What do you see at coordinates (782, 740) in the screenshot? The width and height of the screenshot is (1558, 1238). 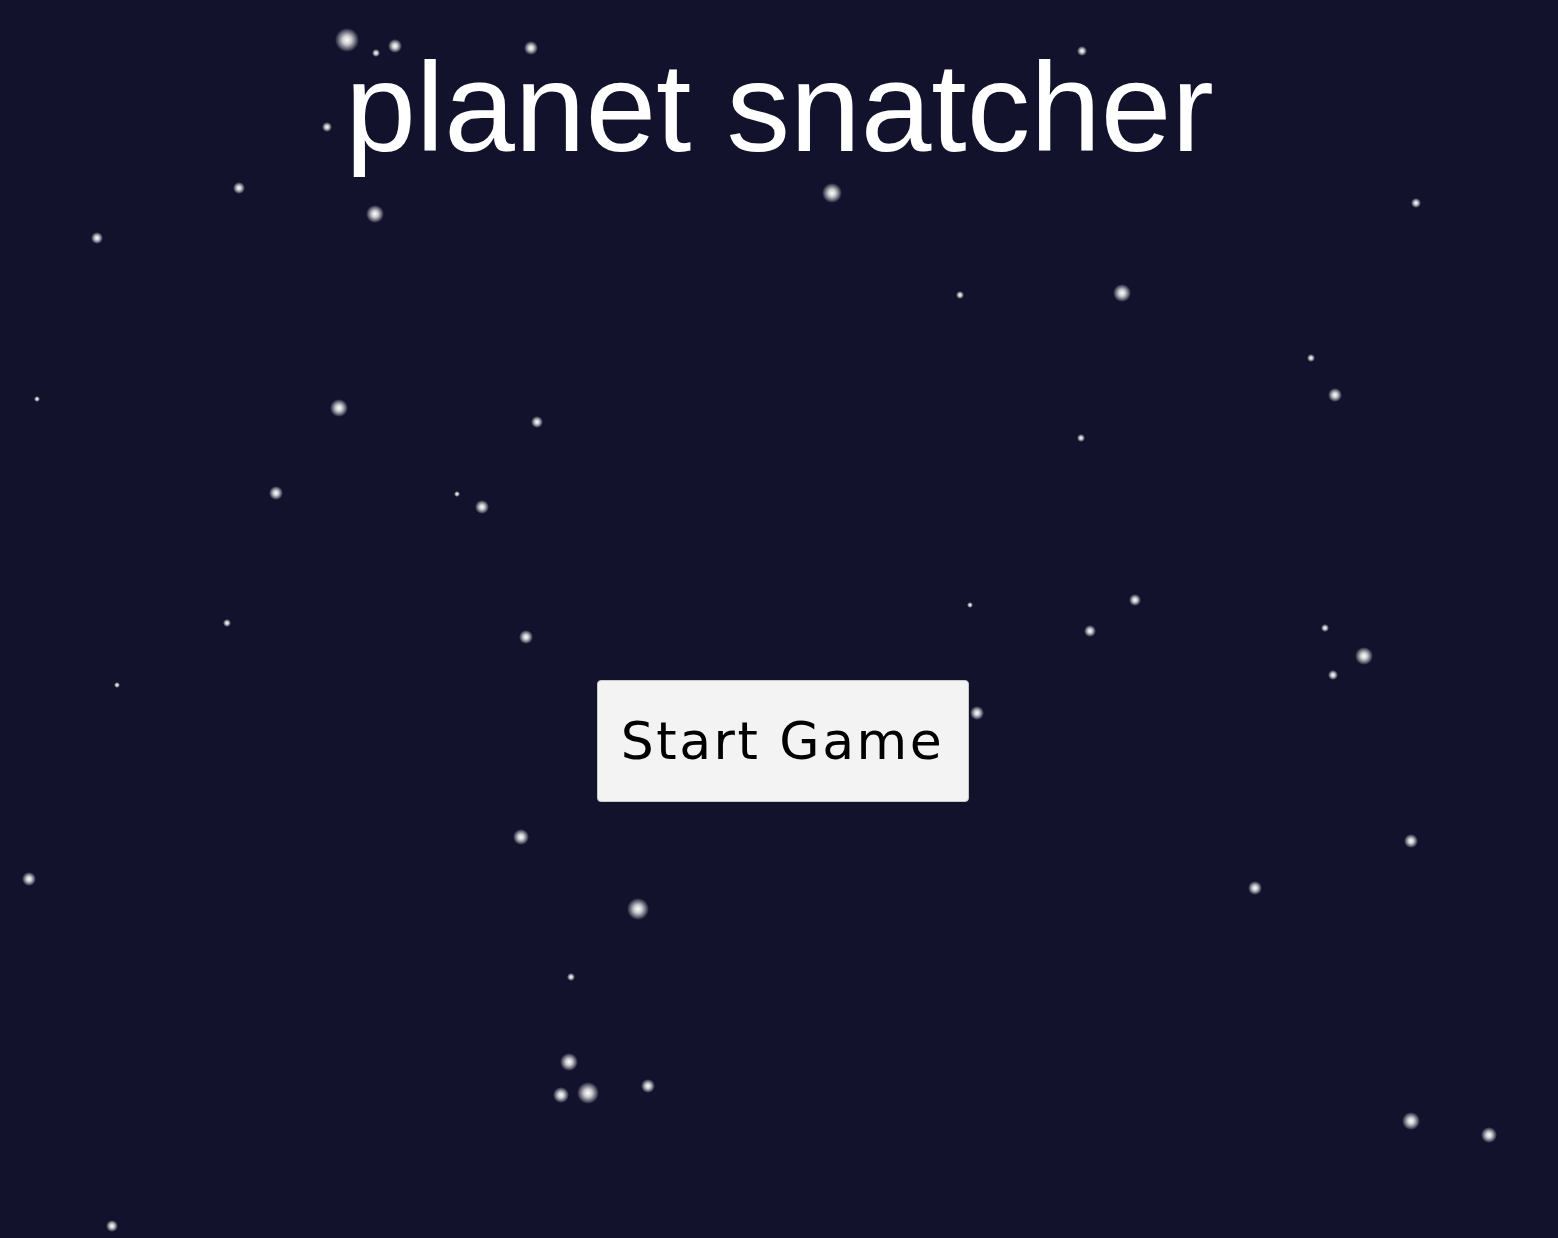 I see `start-game-button: Start Game` at bounding box center [782, 740].